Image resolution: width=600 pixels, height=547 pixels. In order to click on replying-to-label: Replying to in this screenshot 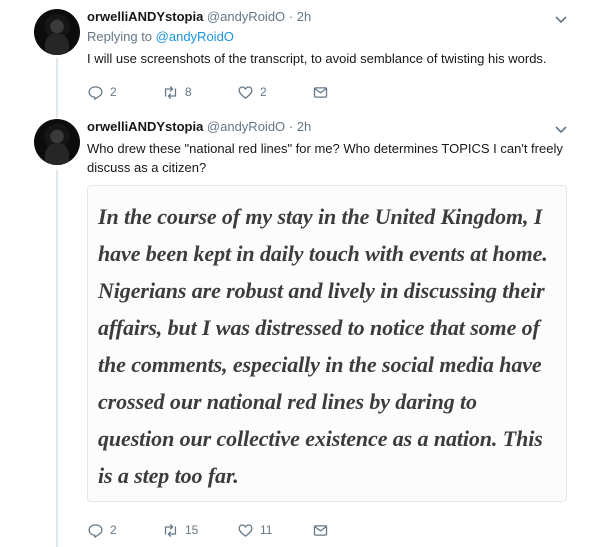, I will do `click(120, 36)`.